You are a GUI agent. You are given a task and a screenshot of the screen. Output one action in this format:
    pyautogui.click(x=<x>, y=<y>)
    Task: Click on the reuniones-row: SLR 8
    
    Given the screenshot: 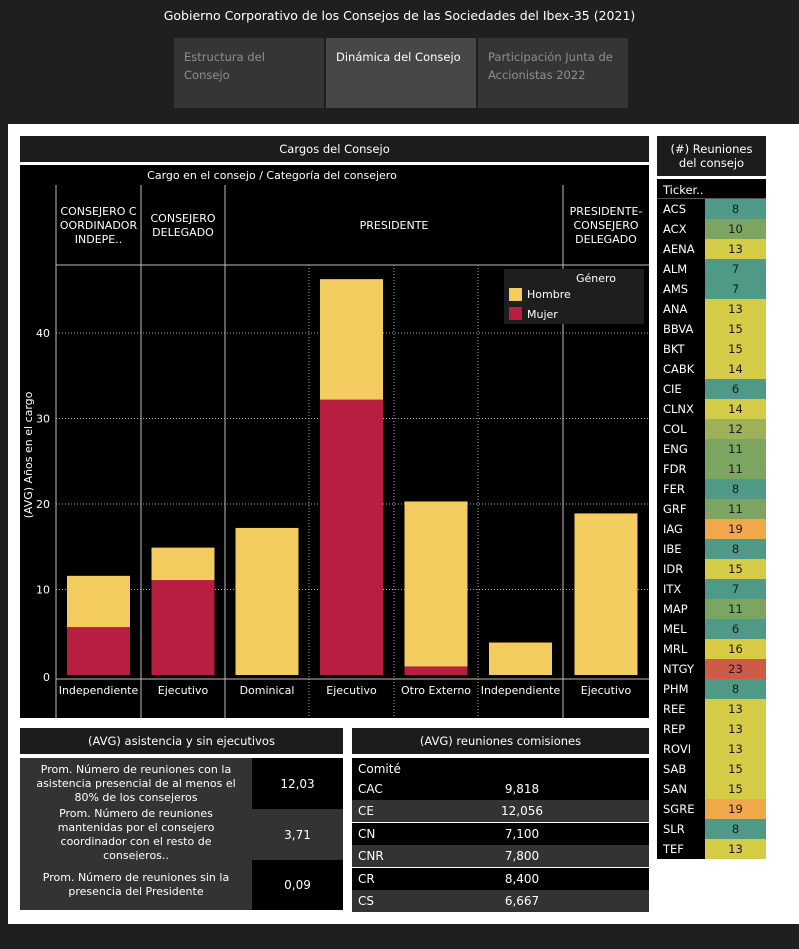 What is the action you would take?
    pyautogui.click(x=711, y=829)
    